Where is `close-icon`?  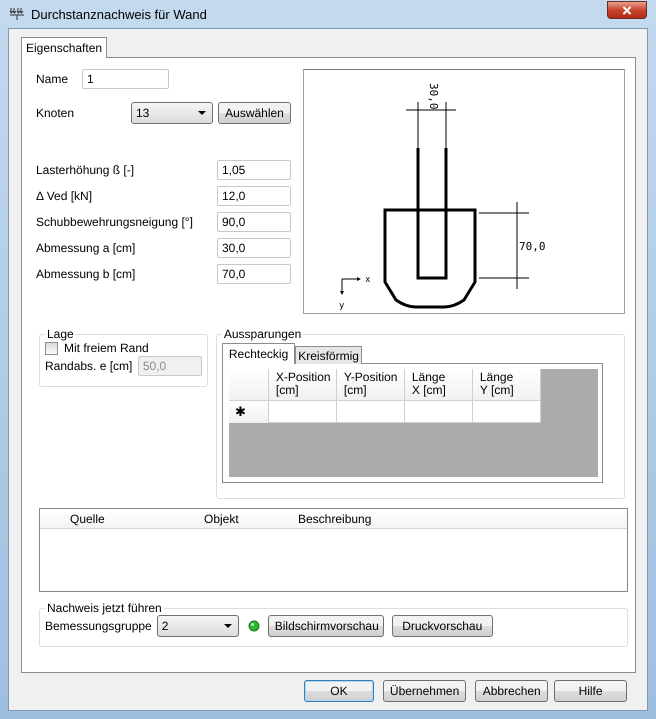 close-icon is located at coordinates (627, 10).